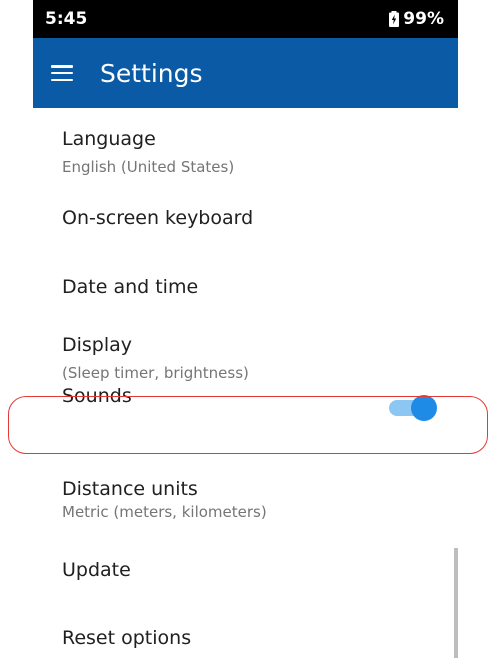  Describe the element at coordinates (164, 512) in the screenshot. I see `setting-value: Metric (meters, kilometers)` at that location.